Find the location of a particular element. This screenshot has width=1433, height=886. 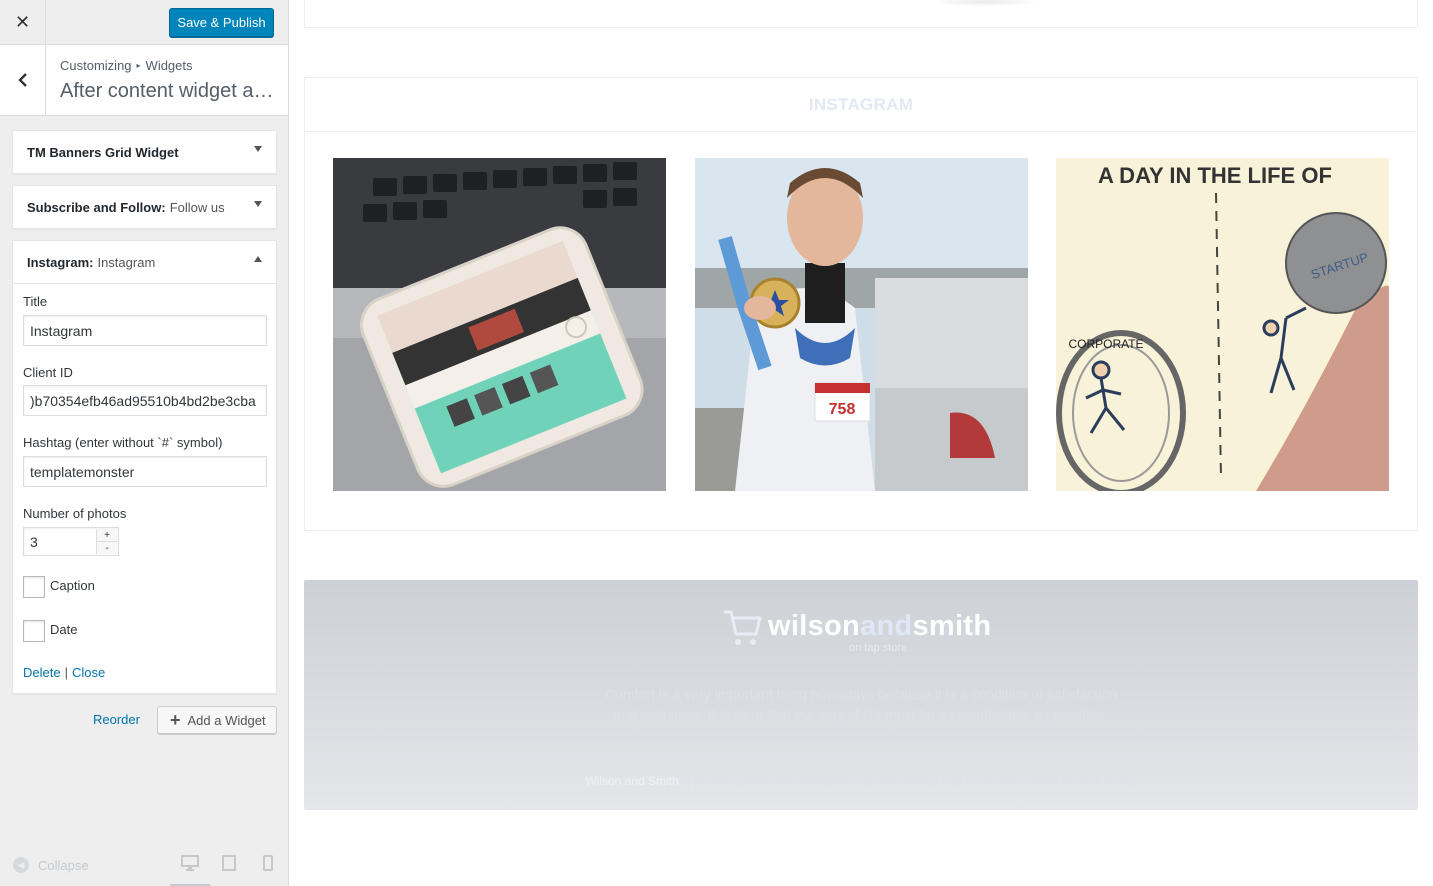

photo-runner-medal: 758 is located at coordinates (861, 324).